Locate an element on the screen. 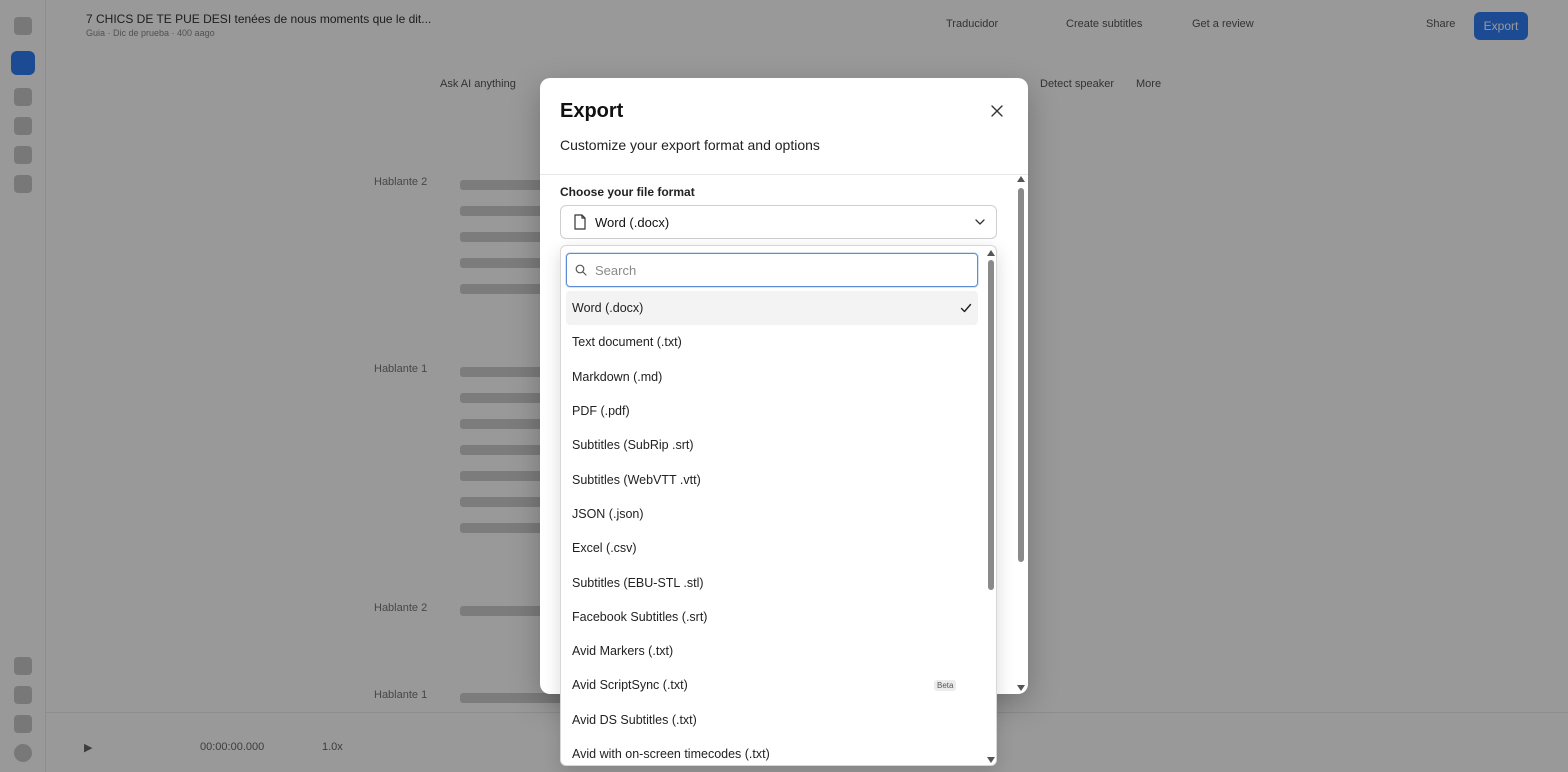  dialog-description: Customize your export format and options is located at coordinates (690, 145).